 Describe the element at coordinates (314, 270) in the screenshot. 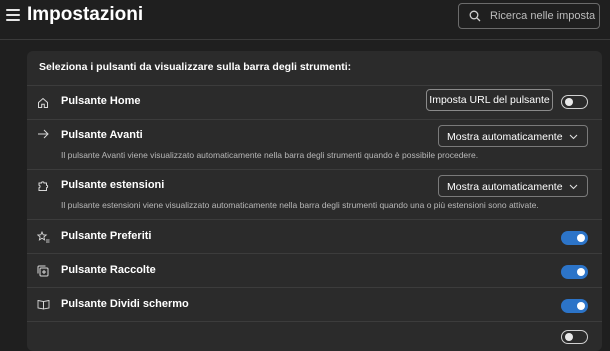

I see `setting-row-collections: Pulsante Raccolte` at that location.